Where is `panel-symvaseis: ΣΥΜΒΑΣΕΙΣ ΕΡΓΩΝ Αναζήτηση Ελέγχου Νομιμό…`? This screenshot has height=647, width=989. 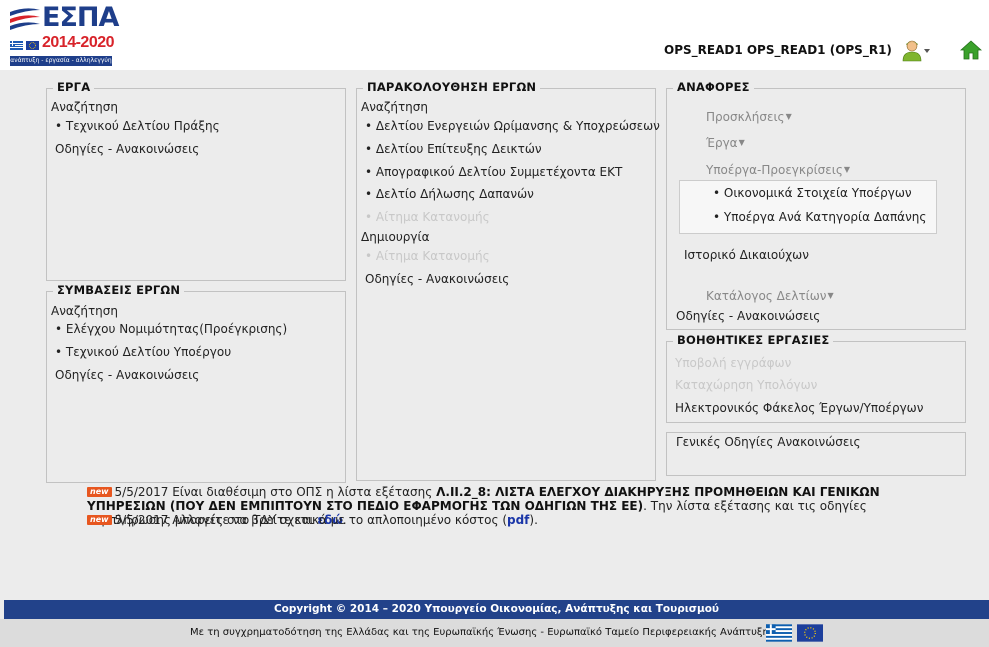
panel-symvaseis: ΣΥΜΒΑΣΕΙΣ ΕΡΓΩΝ Αναζήτηση Ελέγχου Νομιμό… is located at coordinates (196, 383).